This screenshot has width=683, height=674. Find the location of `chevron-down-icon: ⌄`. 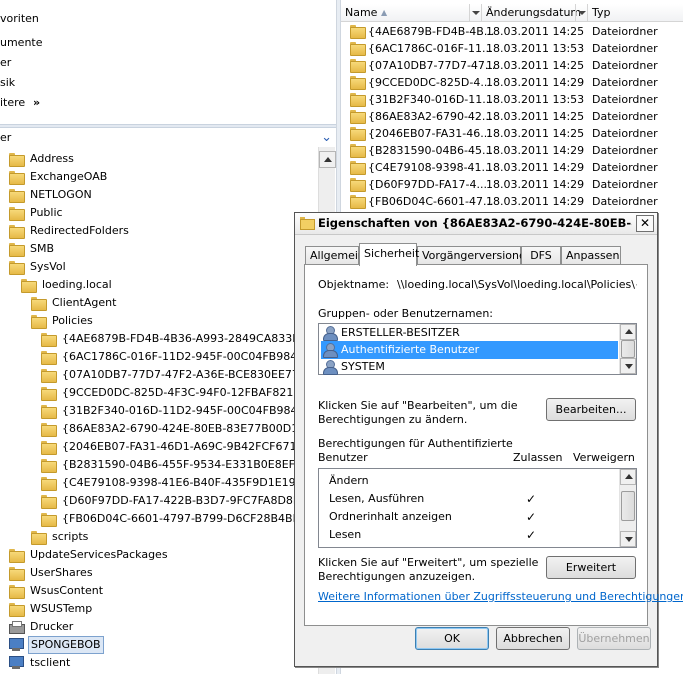

chevron-down-icon: ⌄ is located at coordinates (326, 138).